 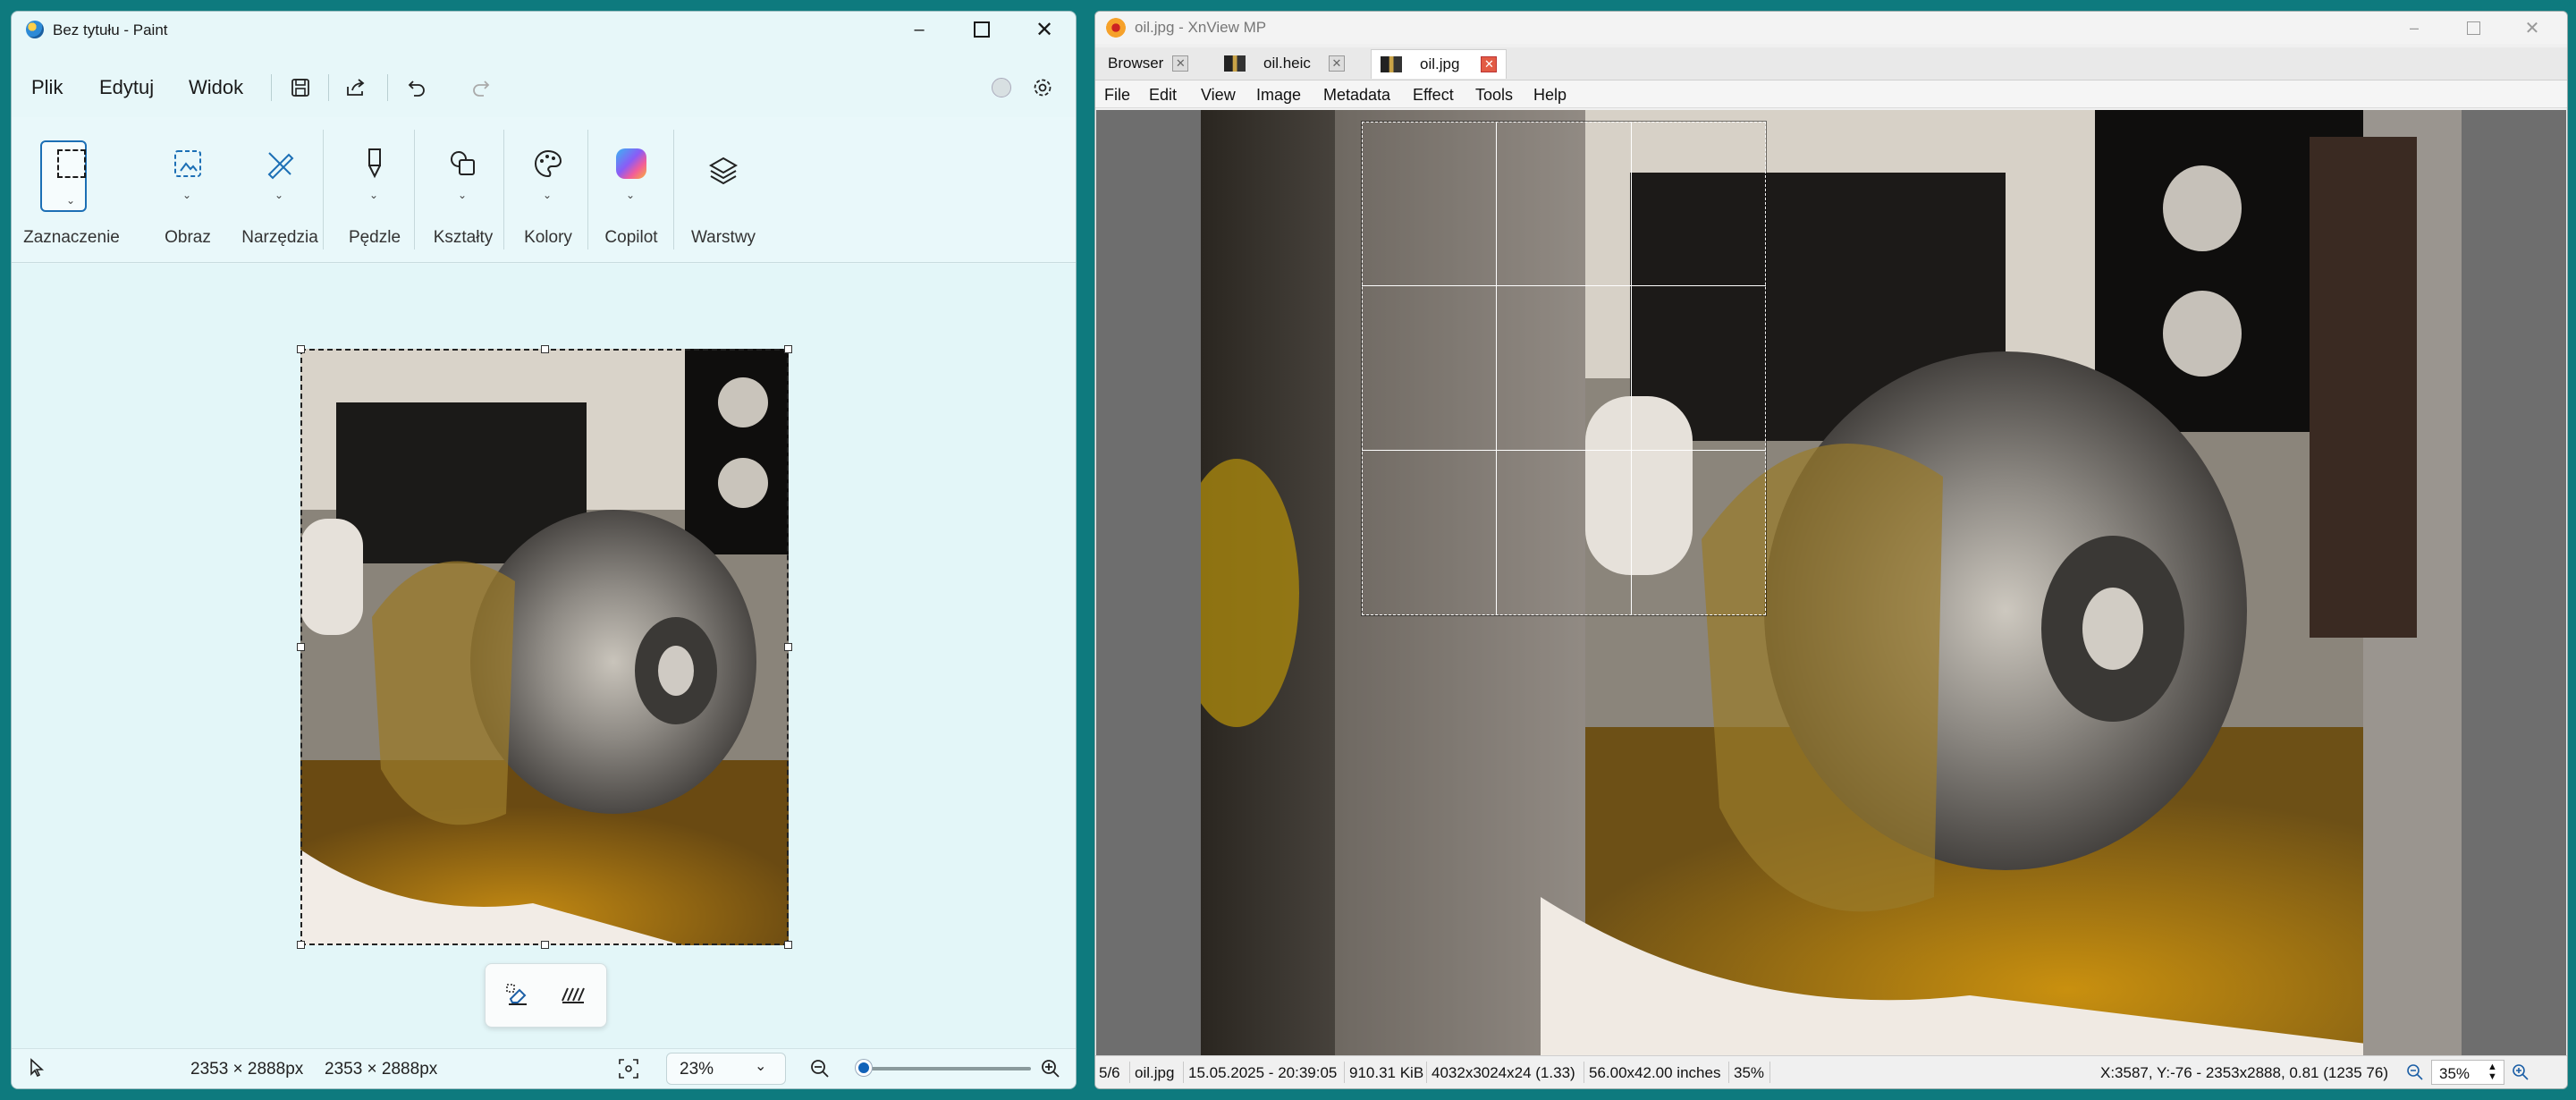 I want to click on remove-background-icon, so click(x=573, y=995).